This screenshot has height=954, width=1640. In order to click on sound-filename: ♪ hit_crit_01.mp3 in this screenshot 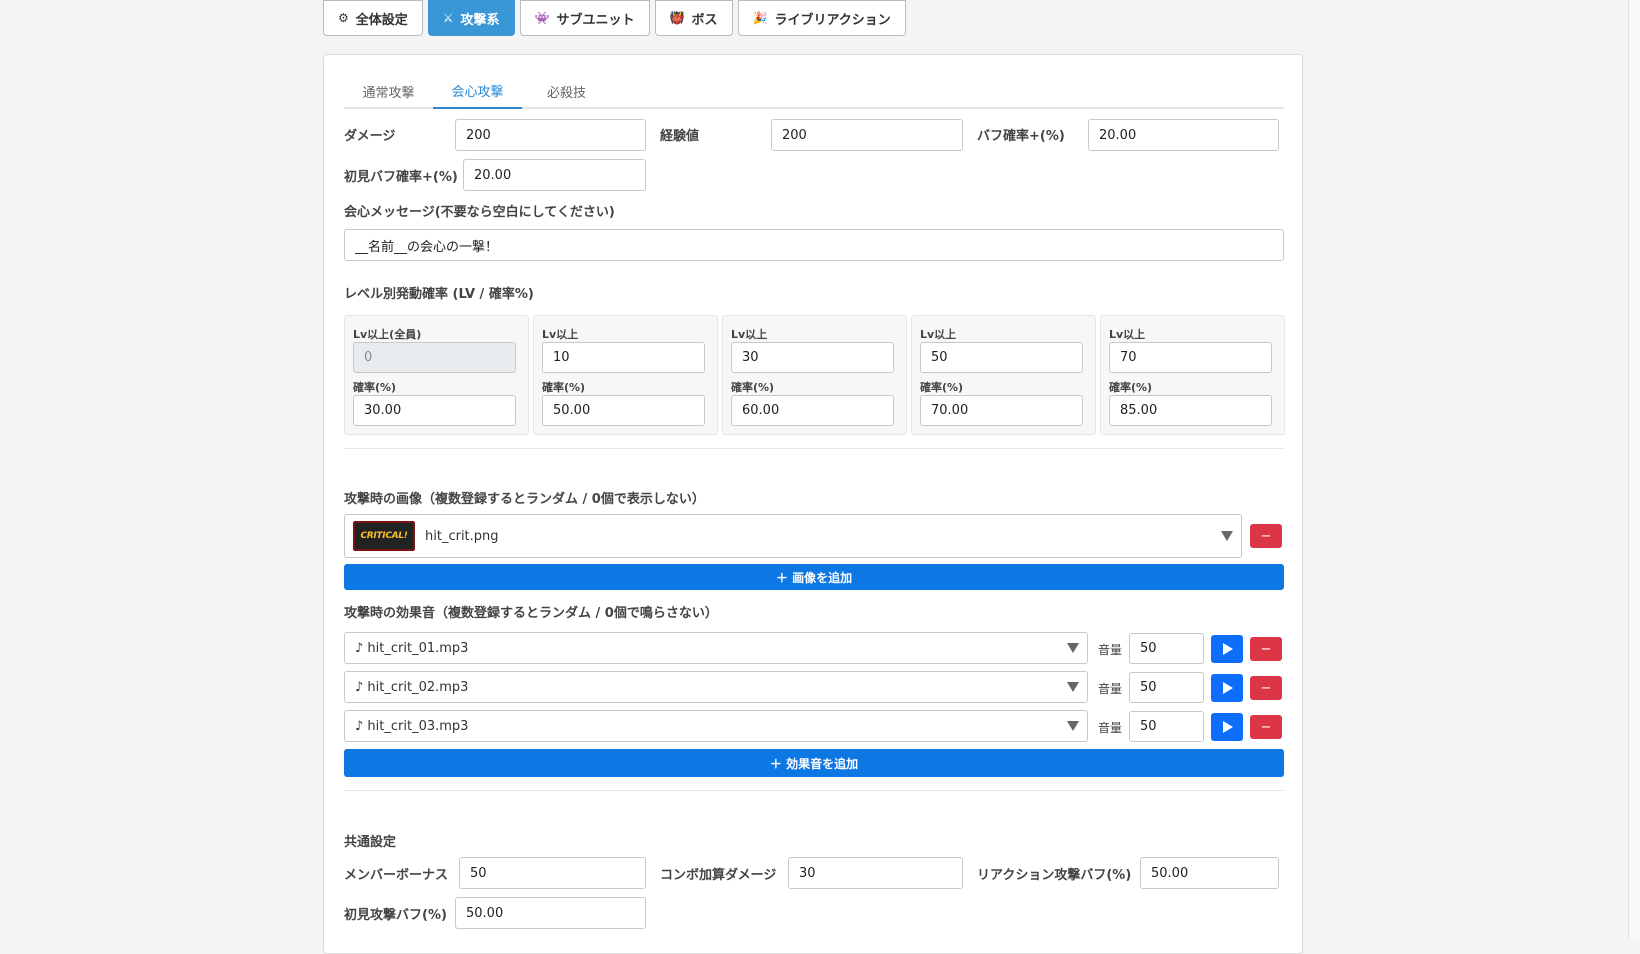, I will do `click(412, 648)`.